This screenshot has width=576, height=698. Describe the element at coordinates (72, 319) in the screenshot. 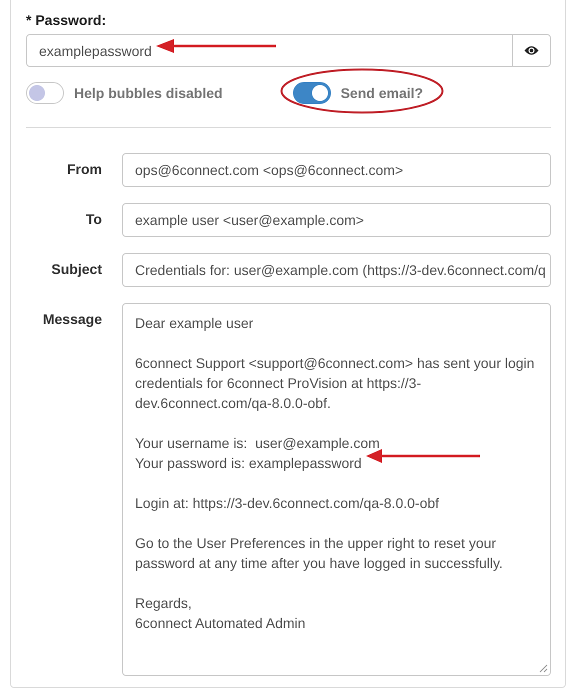

I see `field-label: Message` at that location.